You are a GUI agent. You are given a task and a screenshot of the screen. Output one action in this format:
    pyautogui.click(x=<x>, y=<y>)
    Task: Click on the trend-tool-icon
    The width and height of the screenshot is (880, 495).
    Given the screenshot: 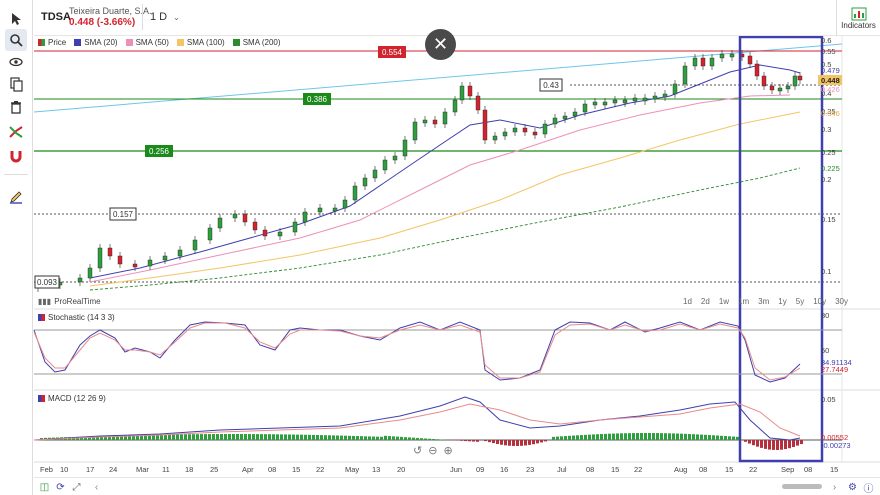 What is the action you would take?
    pyautogui.click(x=16, y=132)
    